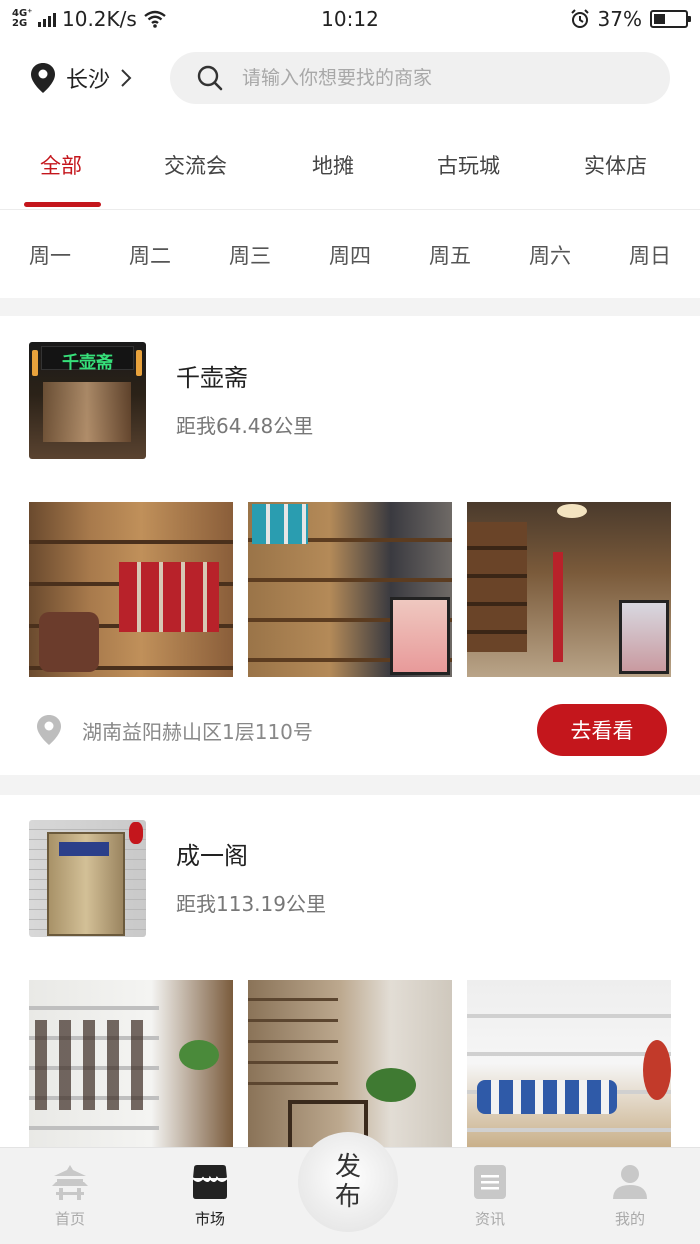  I want to click on hanging-plant, so click(391, 1085).